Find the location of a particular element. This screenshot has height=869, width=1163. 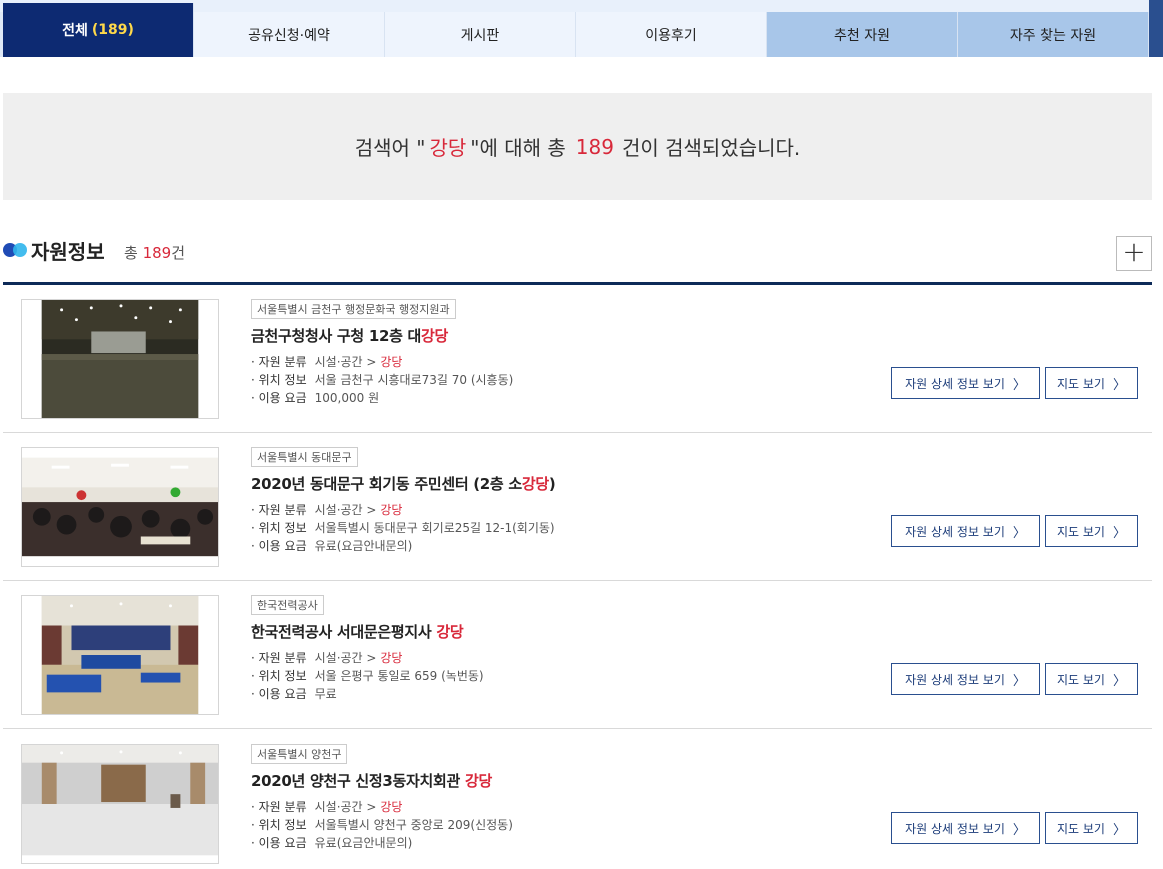

summary-keyword: 강당 is located at coordinates (448, 148).